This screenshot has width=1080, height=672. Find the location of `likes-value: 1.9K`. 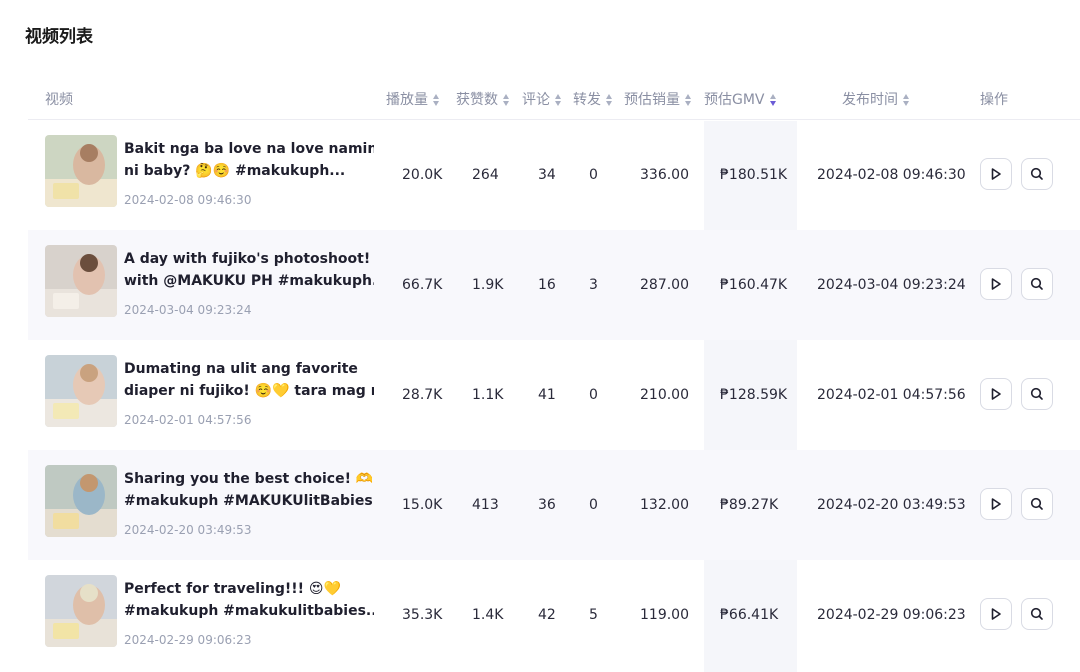

likes-value: 1.9K is located at coordinates (488, 285).